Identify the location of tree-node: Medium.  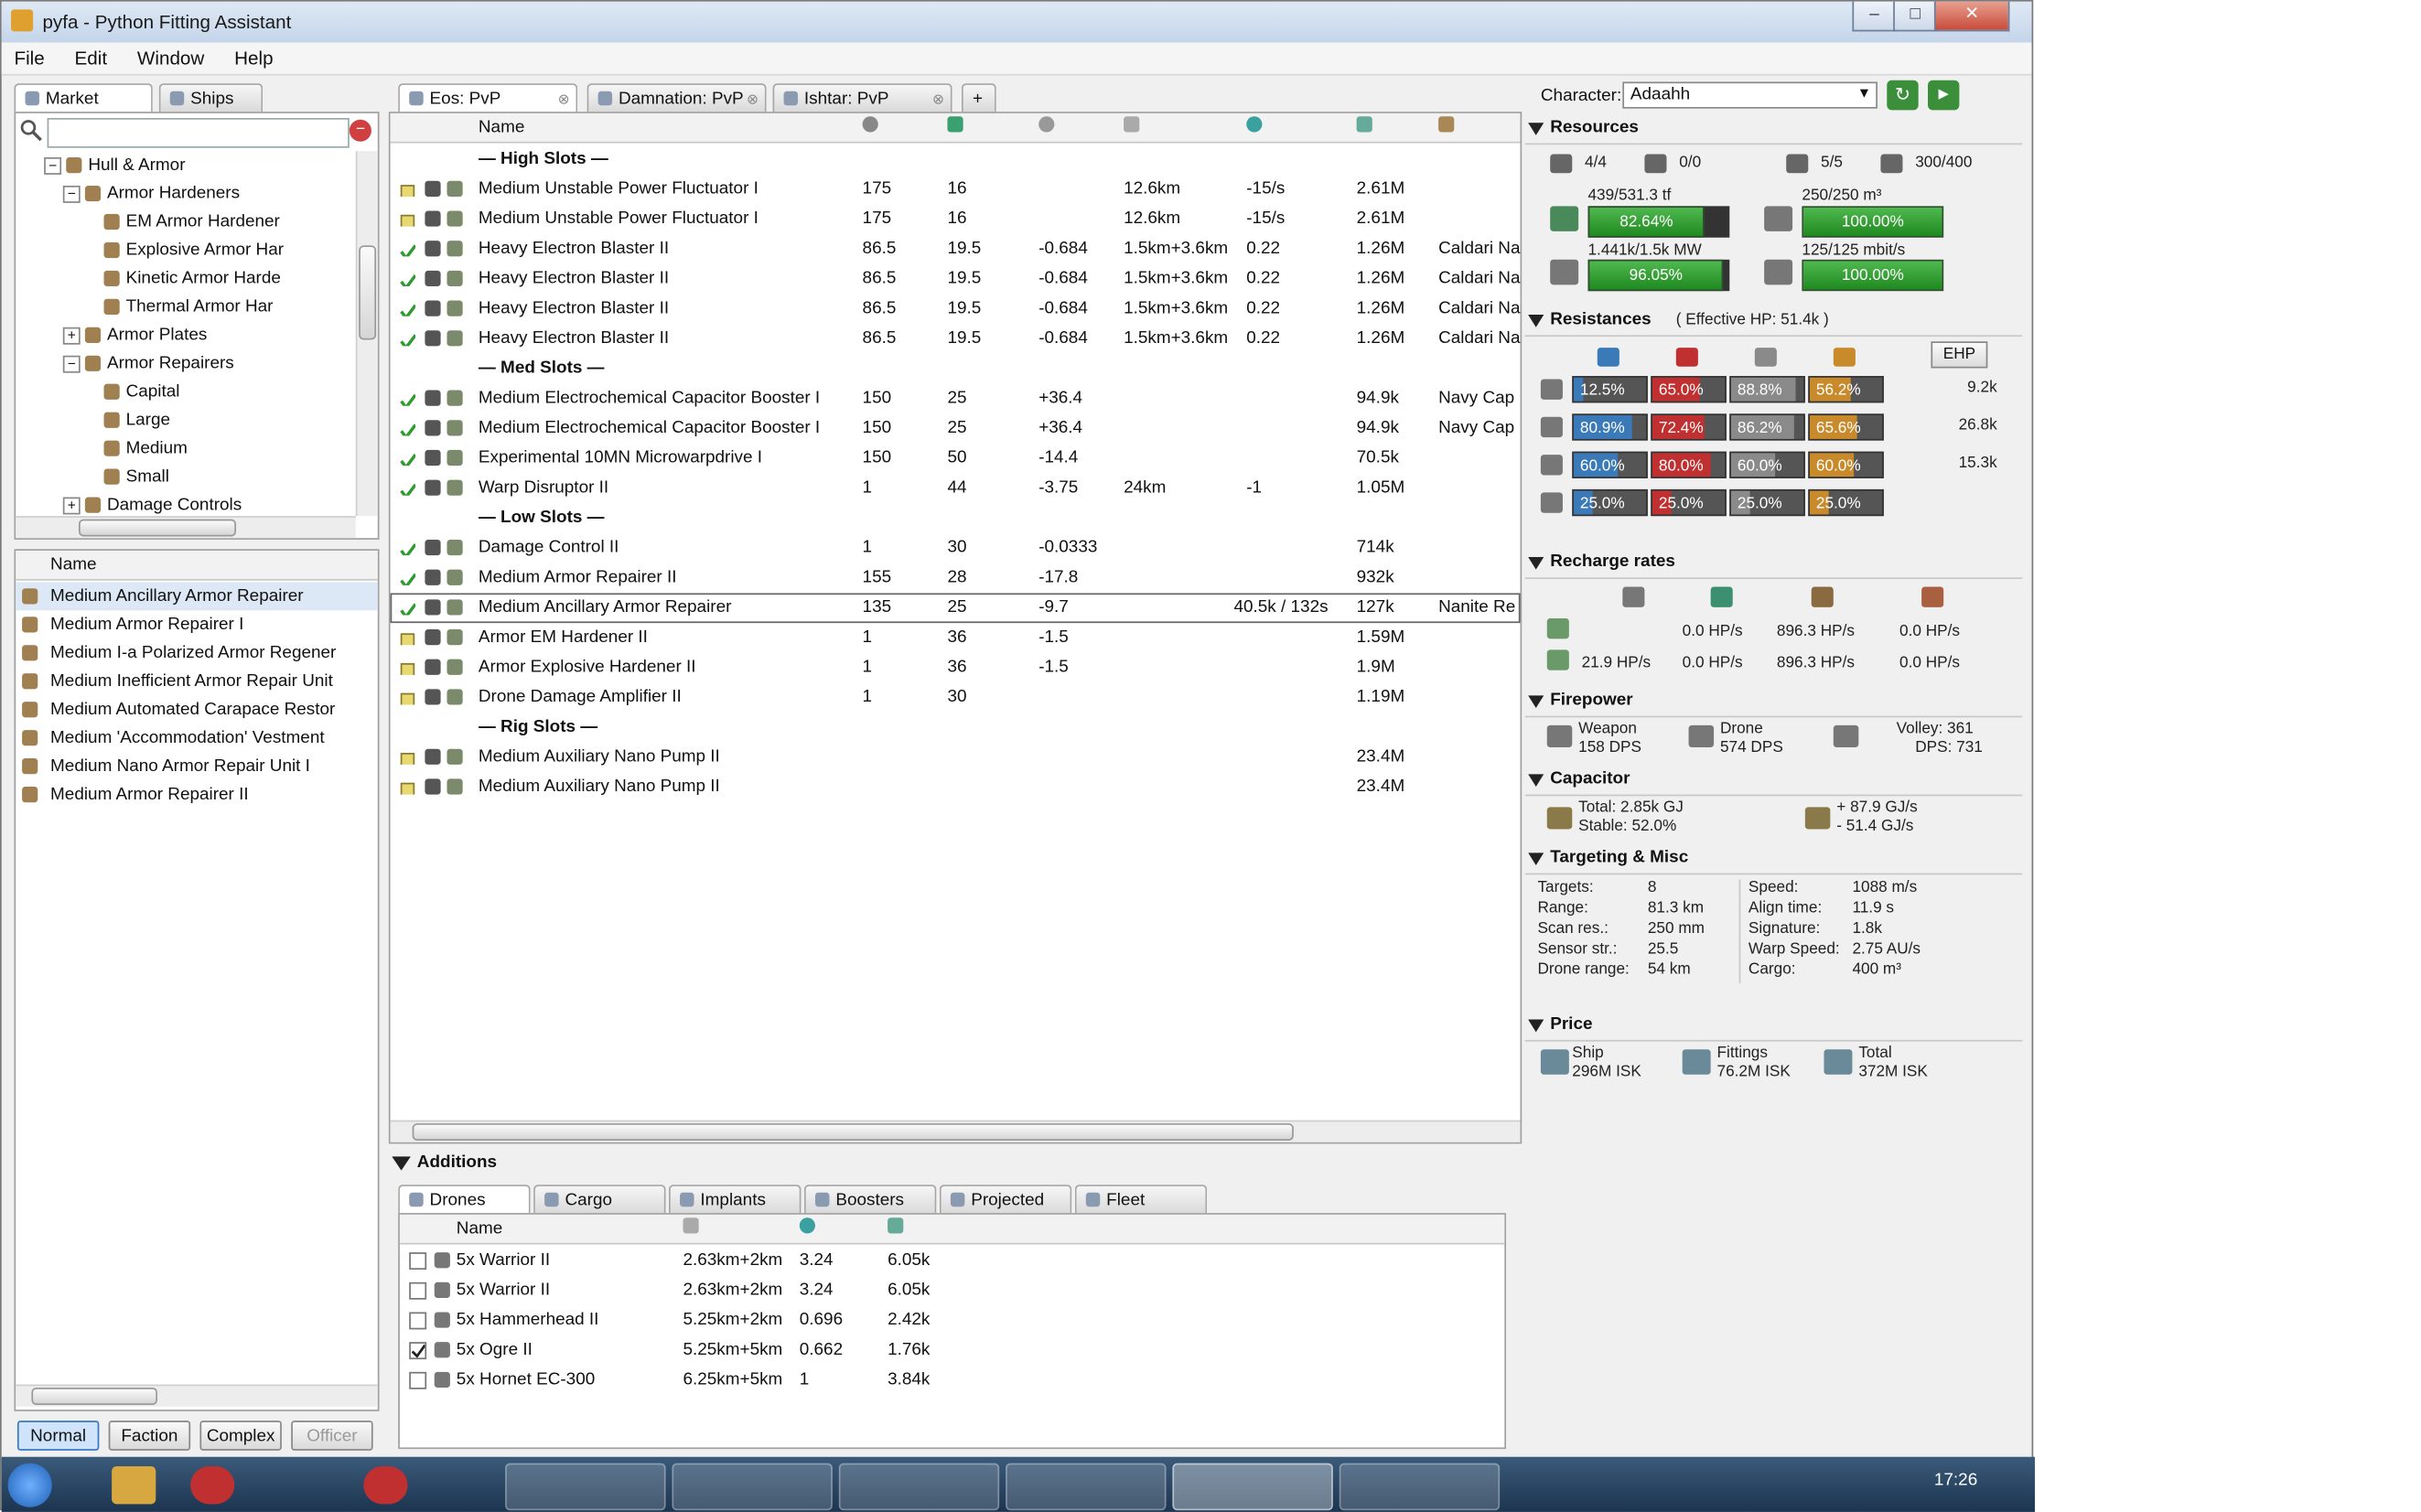
(186, 448).